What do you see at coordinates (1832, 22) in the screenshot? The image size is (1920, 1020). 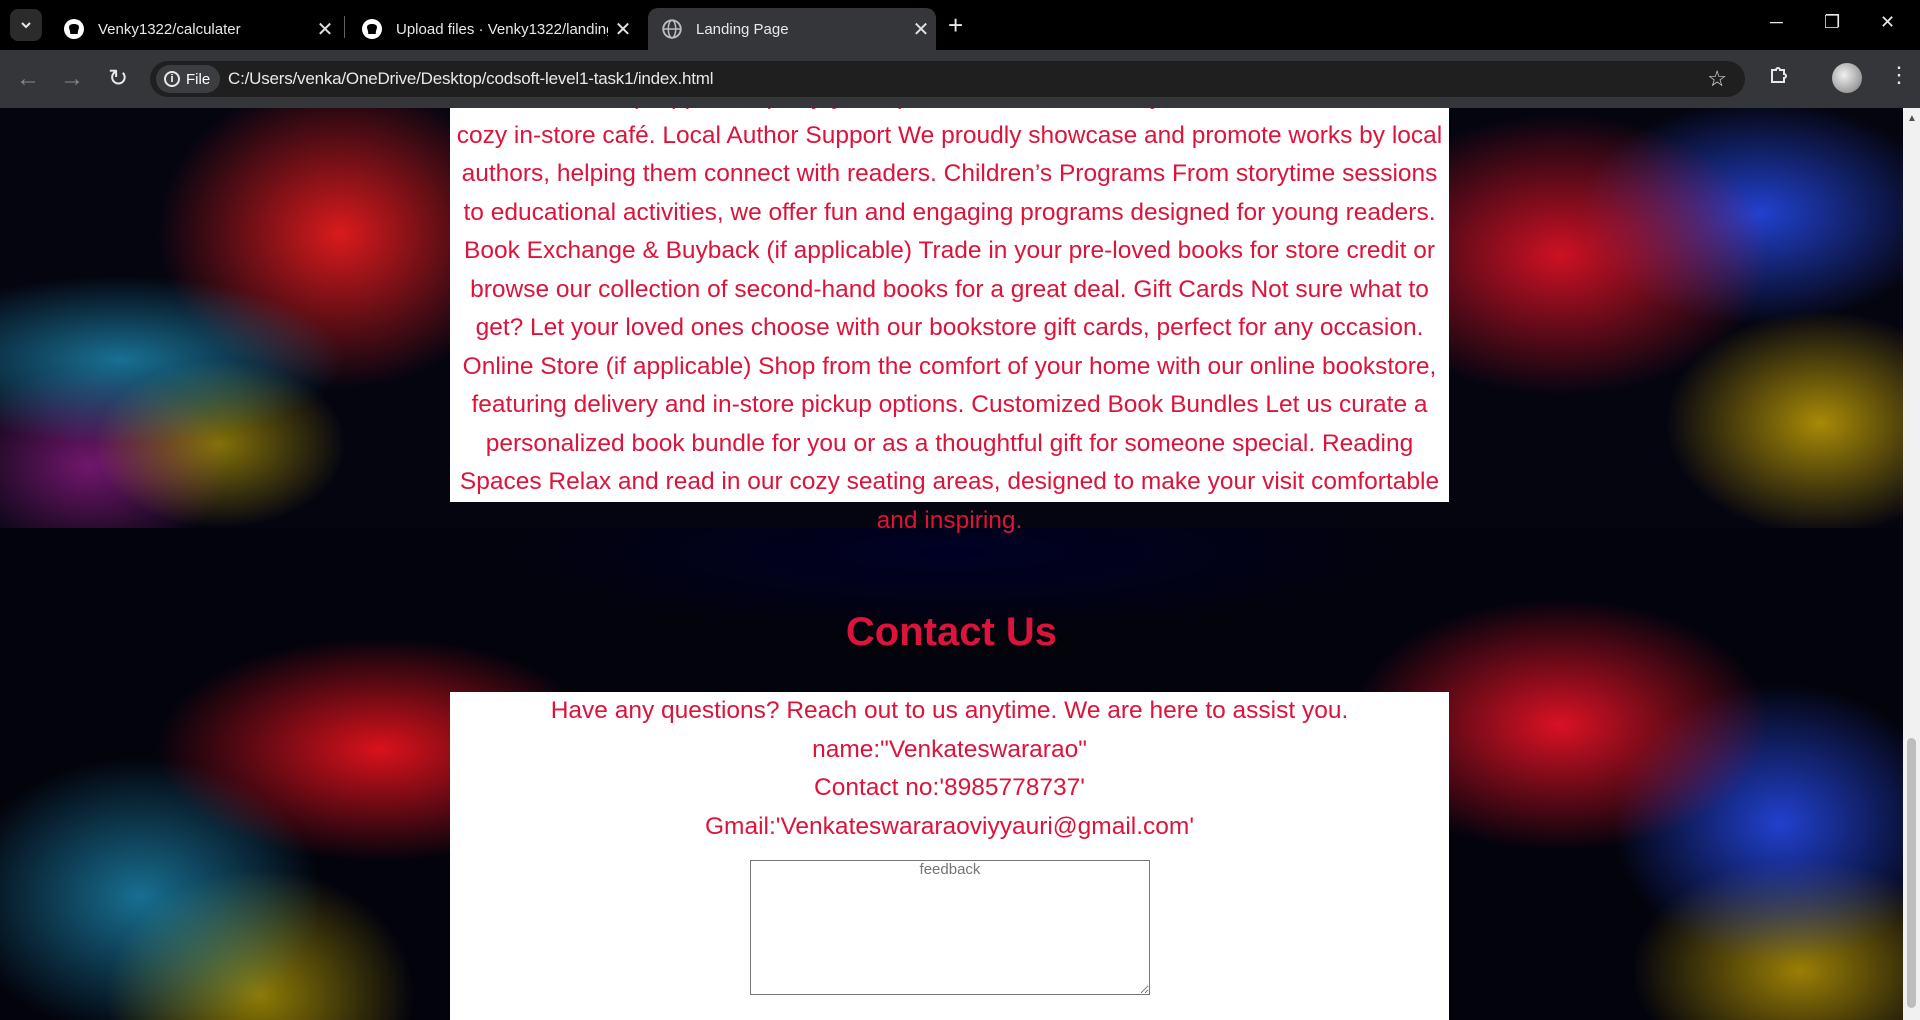 I see `restore-icon: ❐` at bounding box center [1832, 22].